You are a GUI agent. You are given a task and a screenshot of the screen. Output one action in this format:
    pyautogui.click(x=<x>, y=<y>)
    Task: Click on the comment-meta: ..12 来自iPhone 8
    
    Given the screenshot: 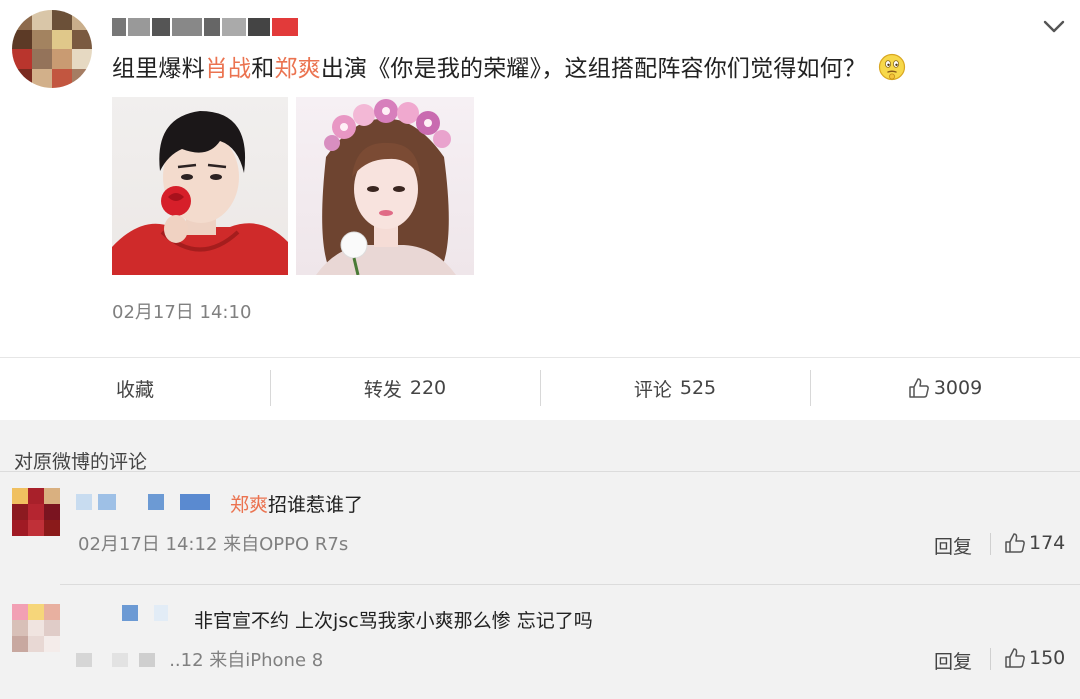 What is the action you would take?
    pyautogui.click(x=199, y=659)
    